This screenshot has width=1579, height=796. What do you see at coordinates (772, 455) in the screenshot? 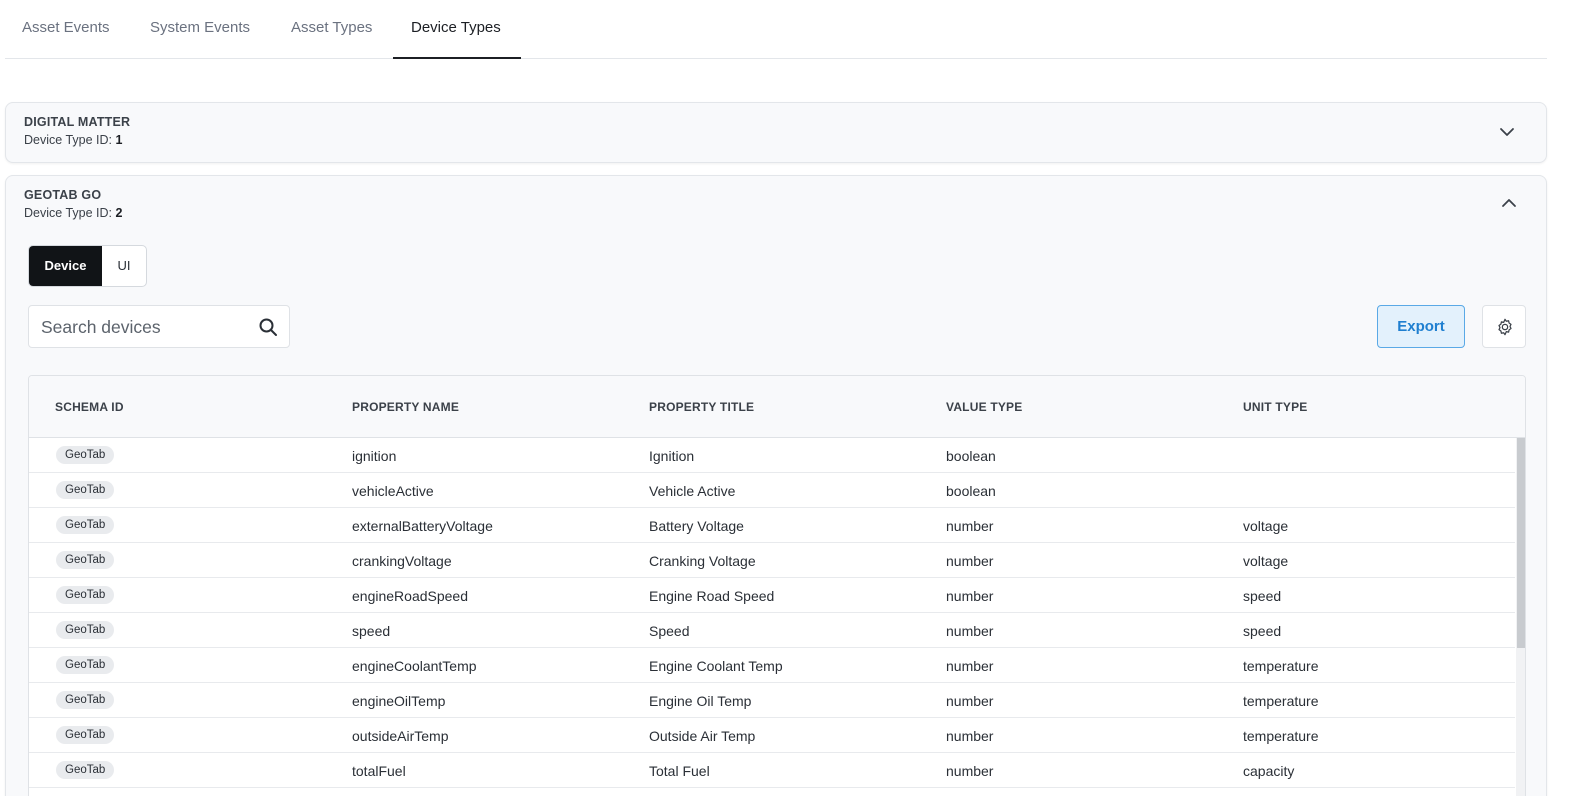
I see `table-row: GeoTab ignition Ignition boolean` at bounding box center [772, 455].